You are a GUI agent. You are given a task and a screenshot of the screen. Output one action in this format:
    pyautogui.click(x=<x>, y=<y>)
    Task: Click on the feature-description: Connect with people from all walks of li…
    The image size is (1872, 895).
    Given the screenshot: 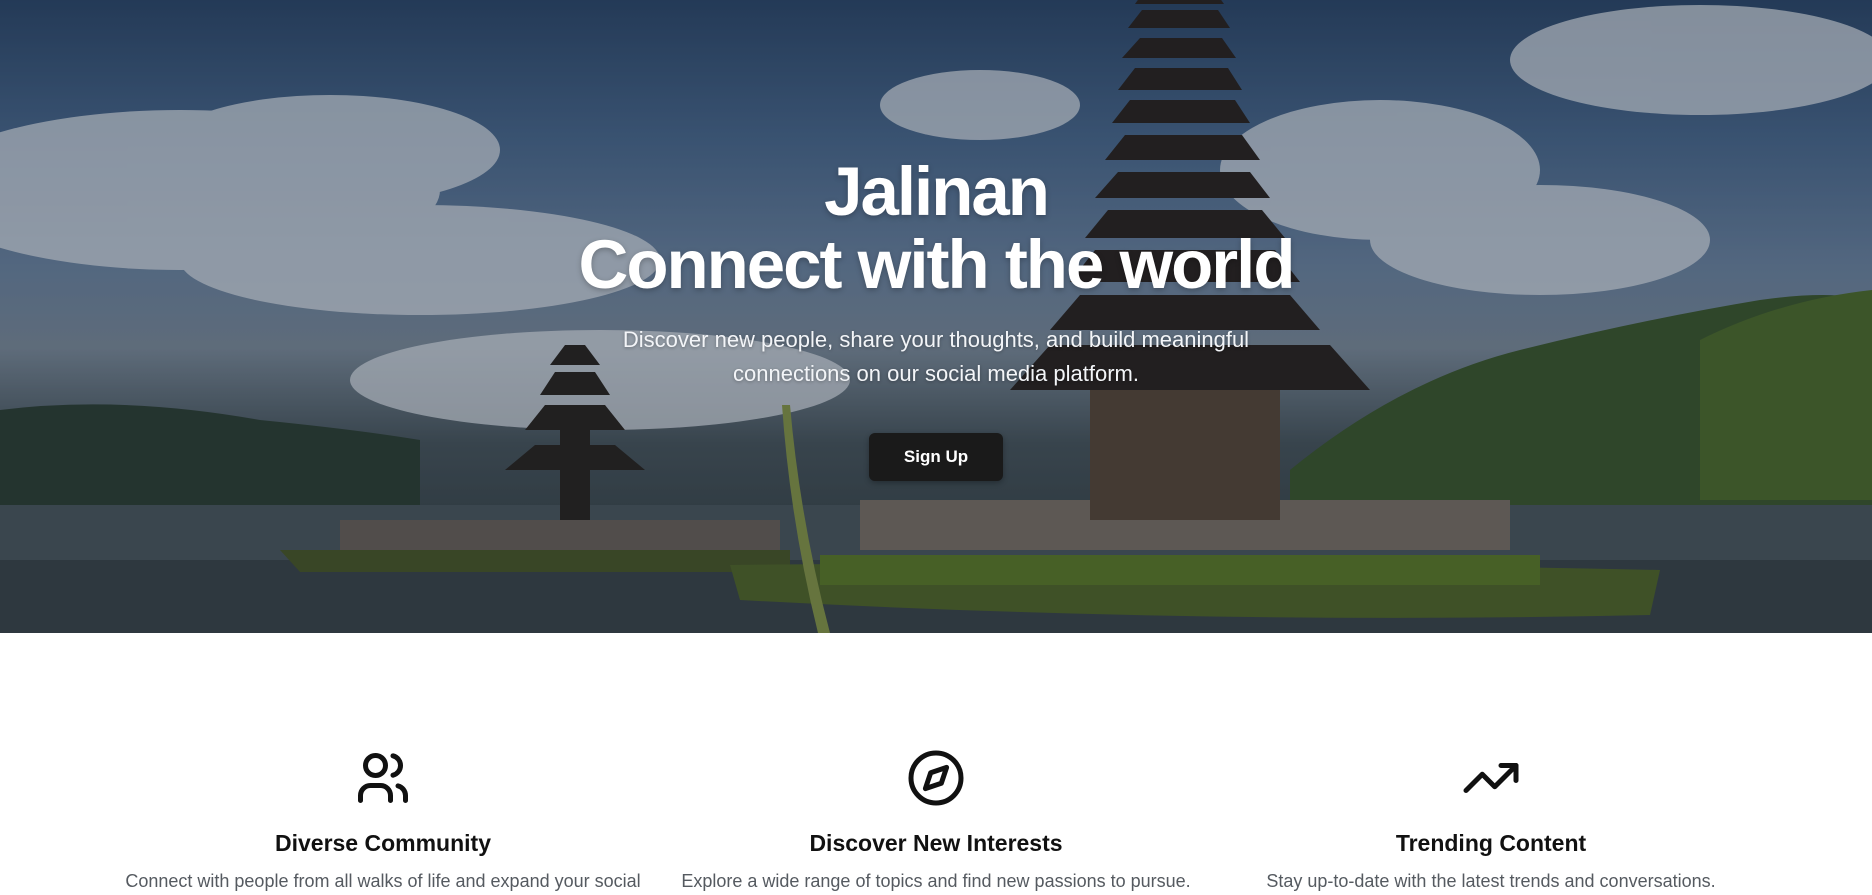 What is the action you would take?
    pyautogui.click(x=383, y=881)
    